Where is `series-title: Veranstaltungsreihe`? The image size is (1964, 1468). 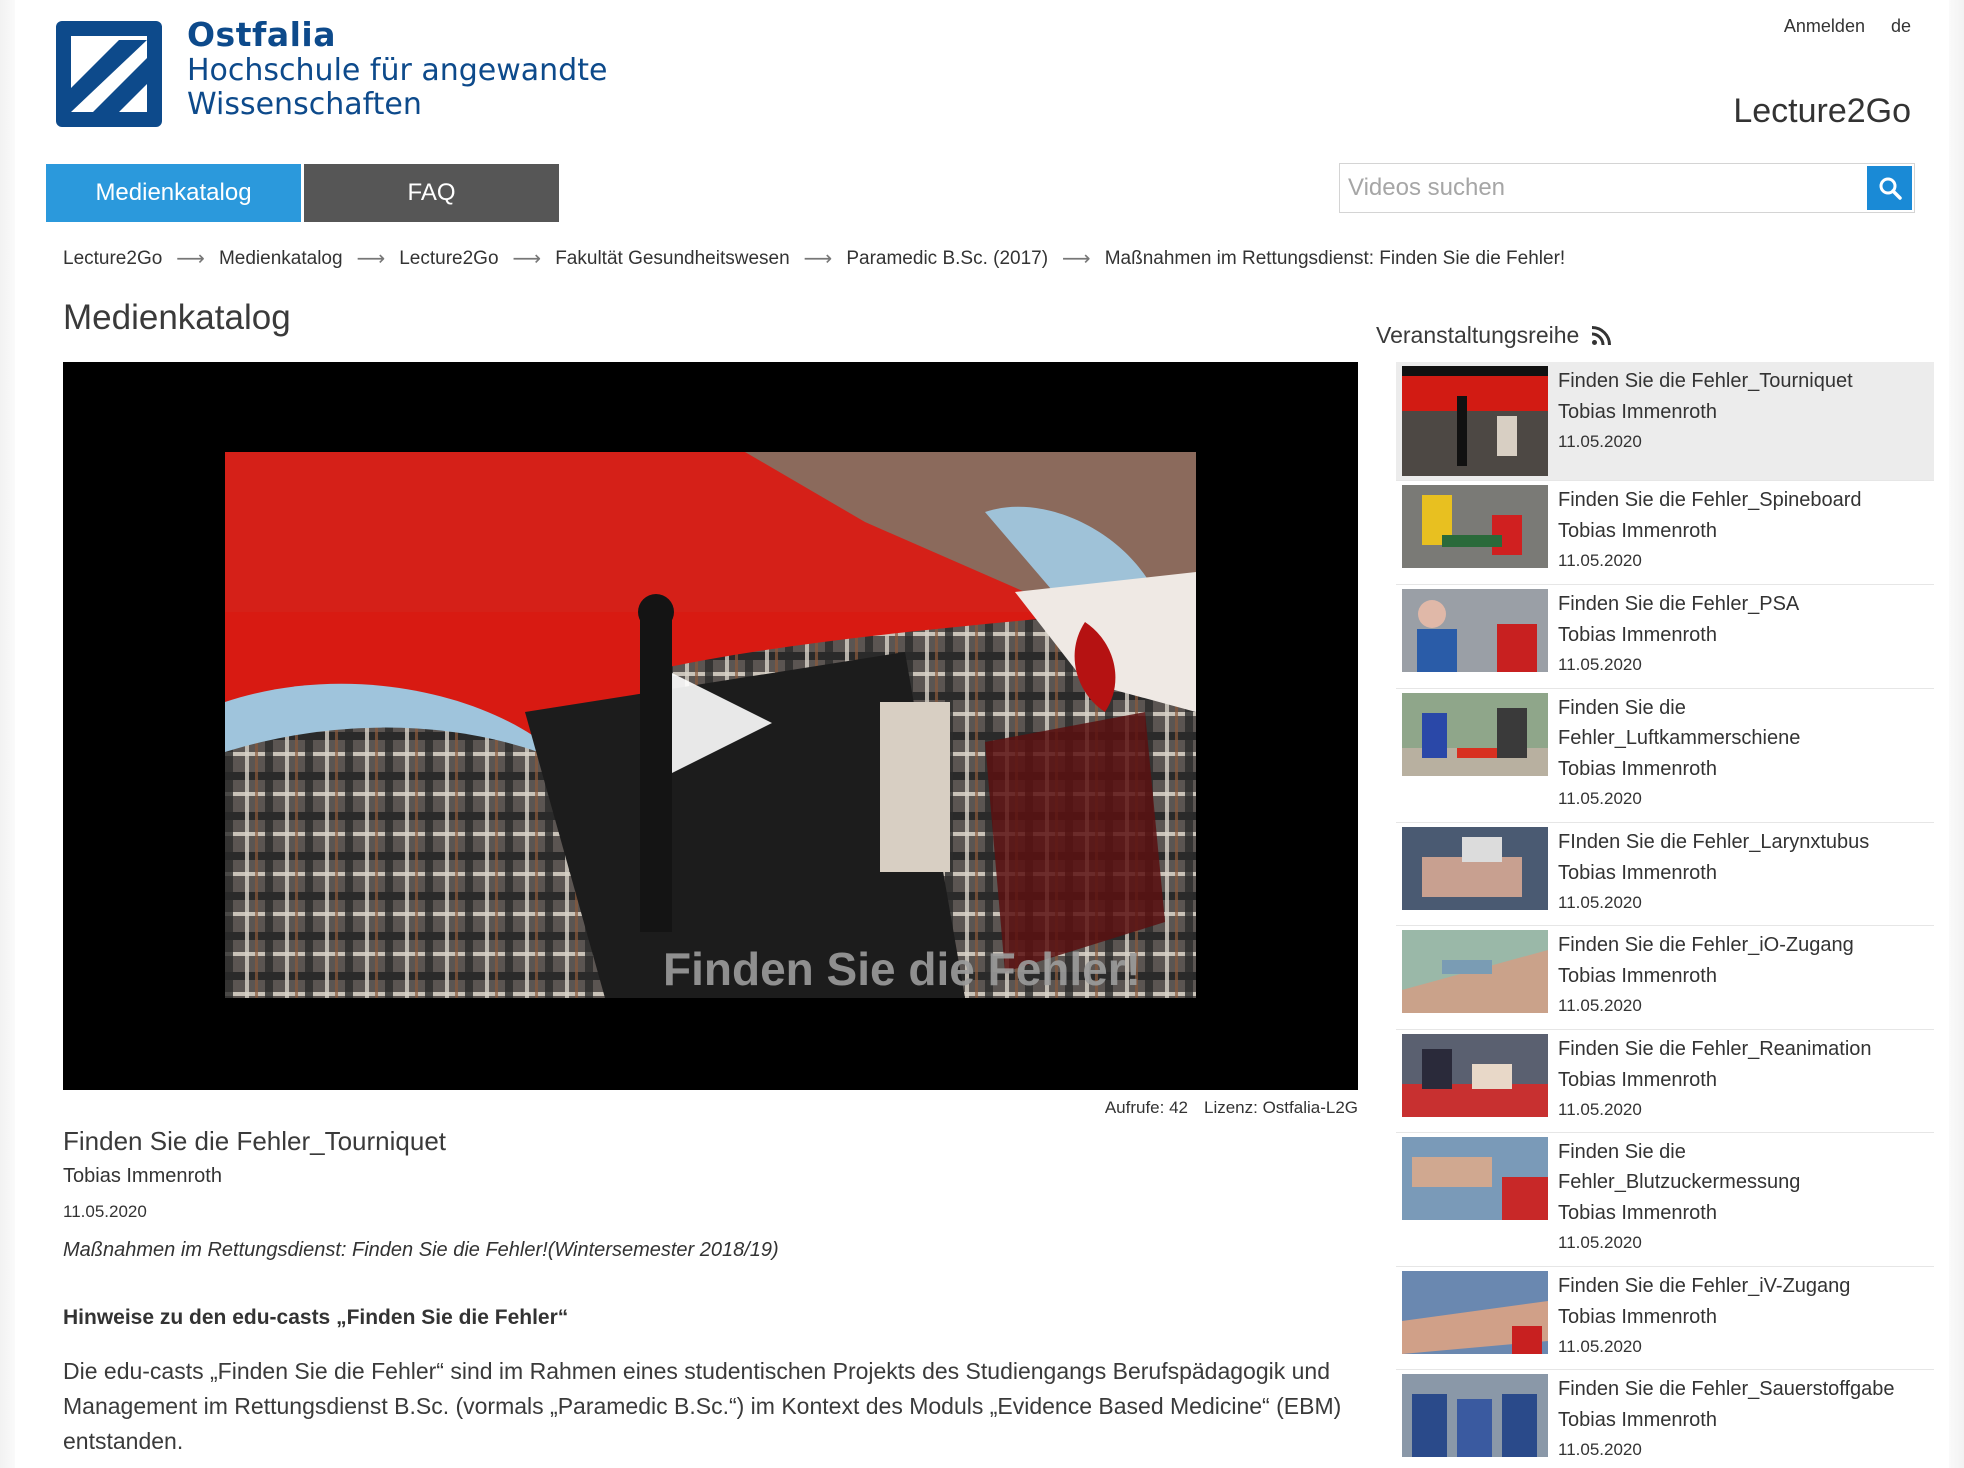 series-title: Veranstaltungsreihe is located at coordinates (1494, 335).